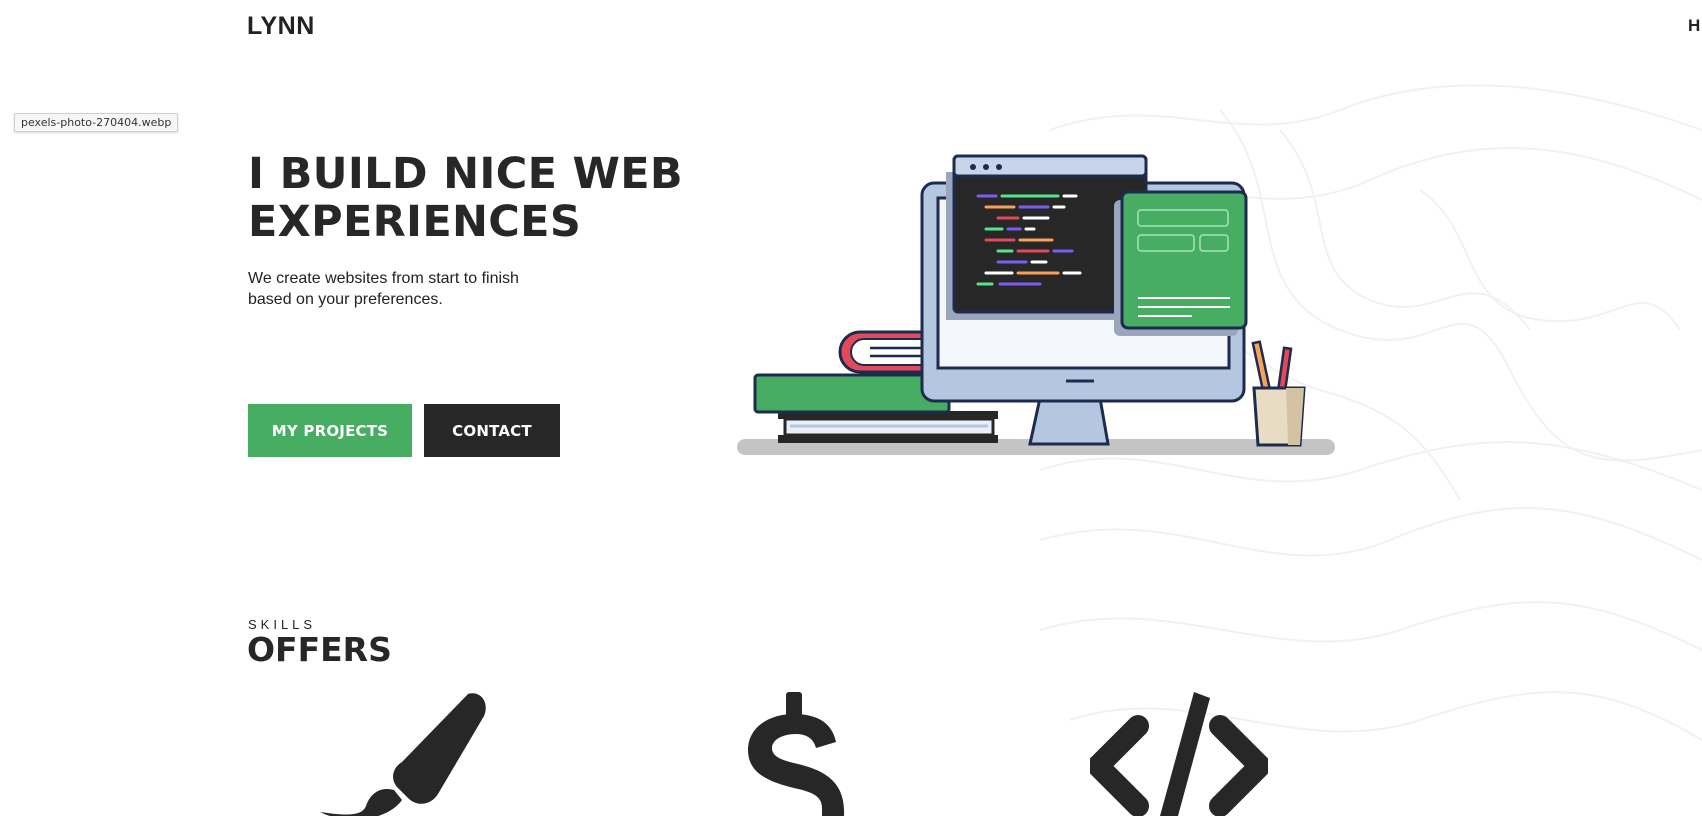 The height and width of the screenshot is (816, 1702). What do you see at coordinates (1694, 26) in the screenshot?
I see `nav-item-home-partial: H` at bounding box center [1694, 26].